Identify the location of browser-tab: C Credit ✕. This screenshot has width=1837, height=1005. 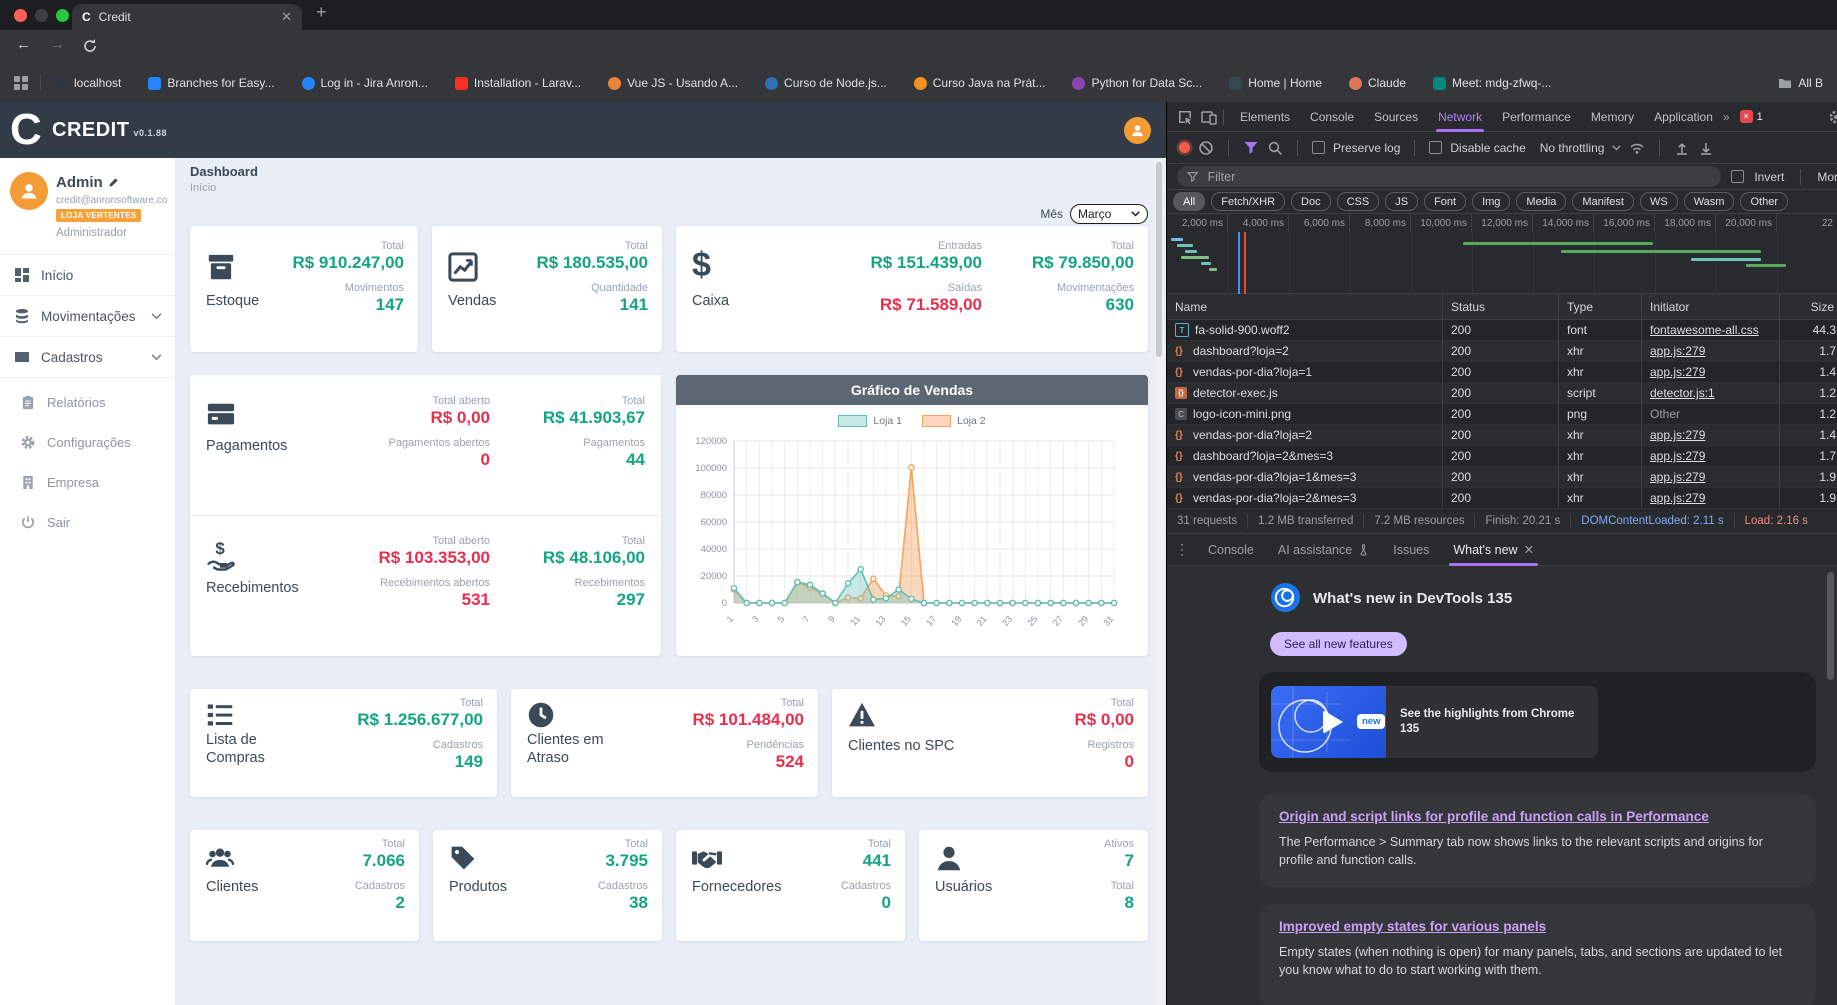
(187, 17).